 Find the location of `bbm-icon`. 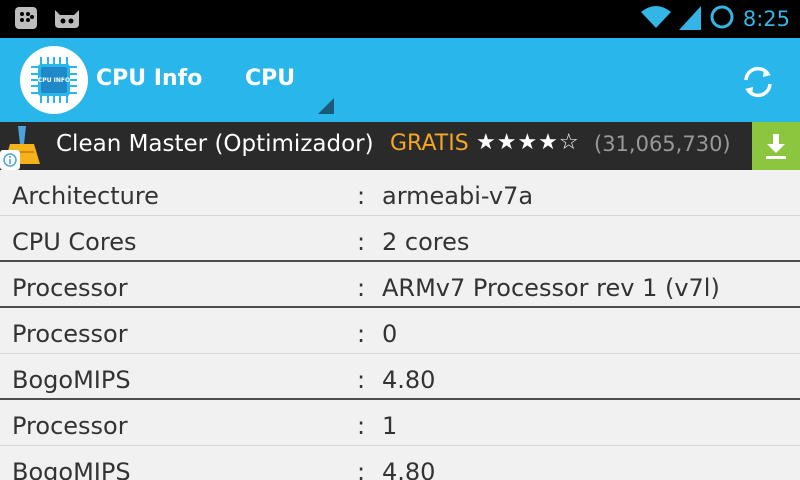

bbm-icon is located at coordinates (26, 20).